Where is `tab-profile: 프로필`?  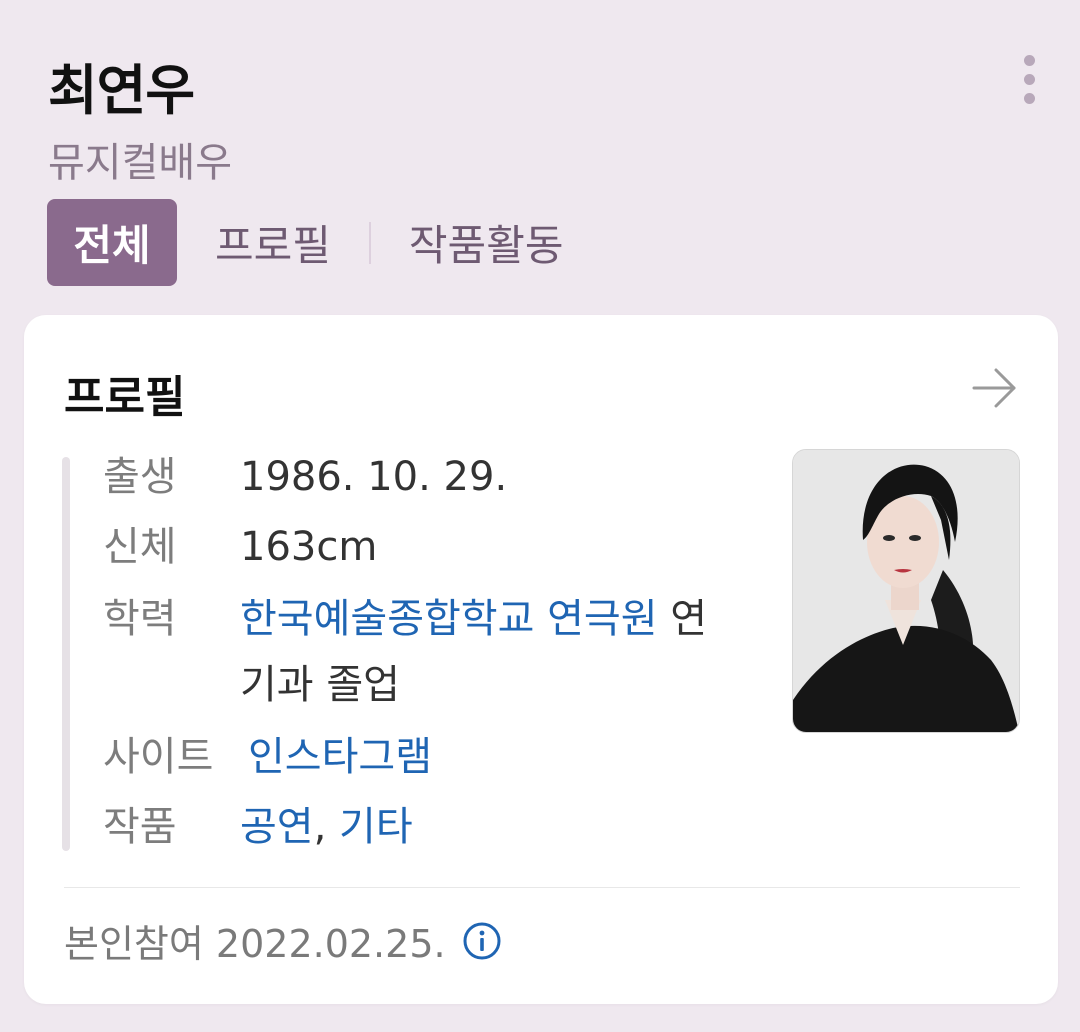 tab-profile: 프로필 is located at coordinates (273, 242).